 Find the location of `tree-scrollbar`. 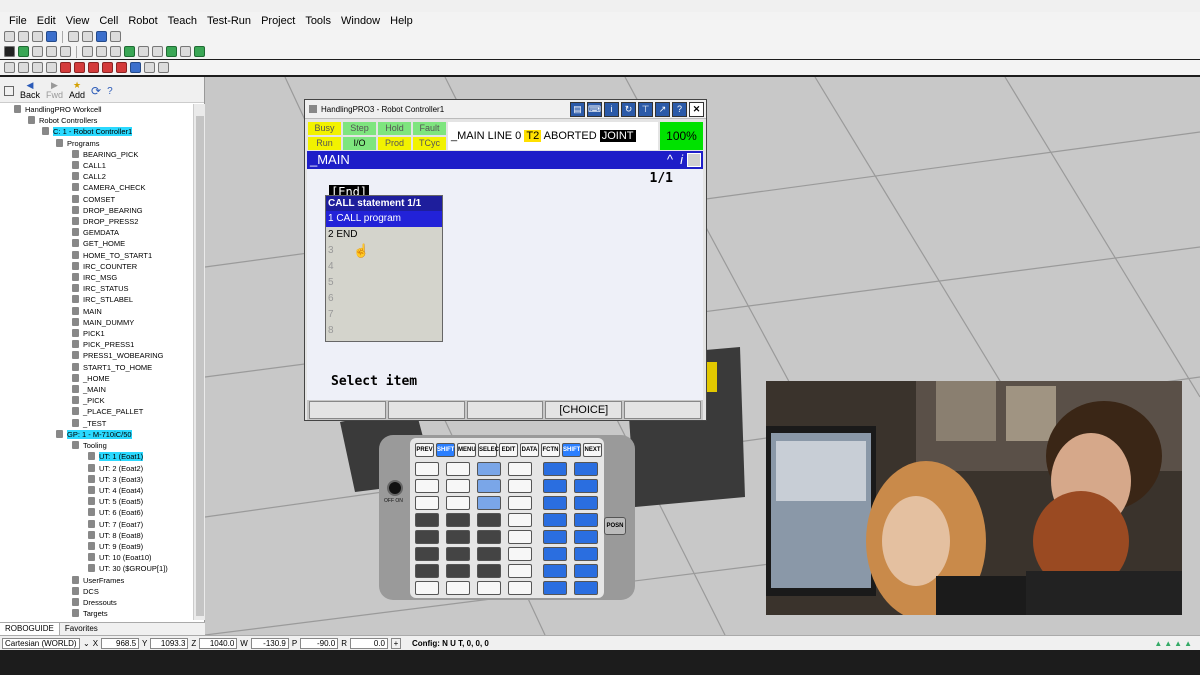

tree-scrollbar is located at coordinates (199, 362).